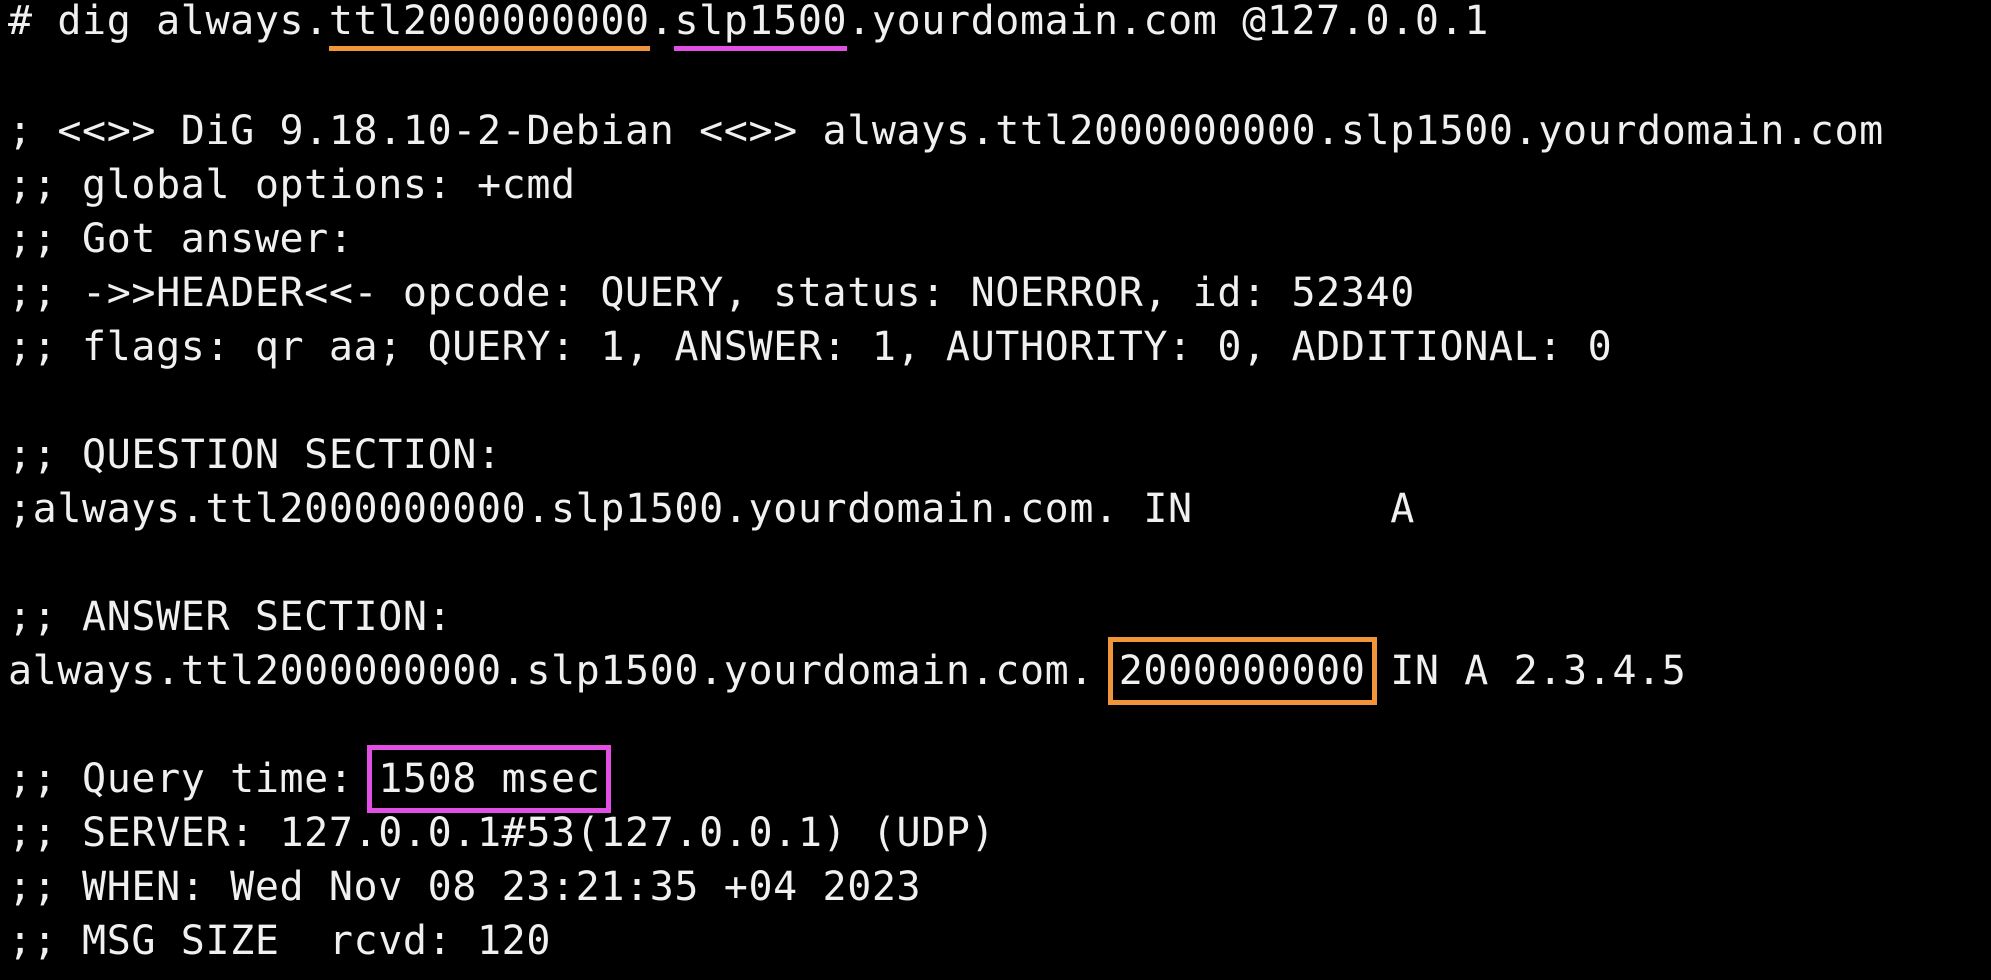 Image resolution: width=1991 pixels, height=980 pixels. What do you see at coordinates (181, 239) in the screenshot?
I see `got-answer: ;; Got answer:` at bounding box center [181, 239].